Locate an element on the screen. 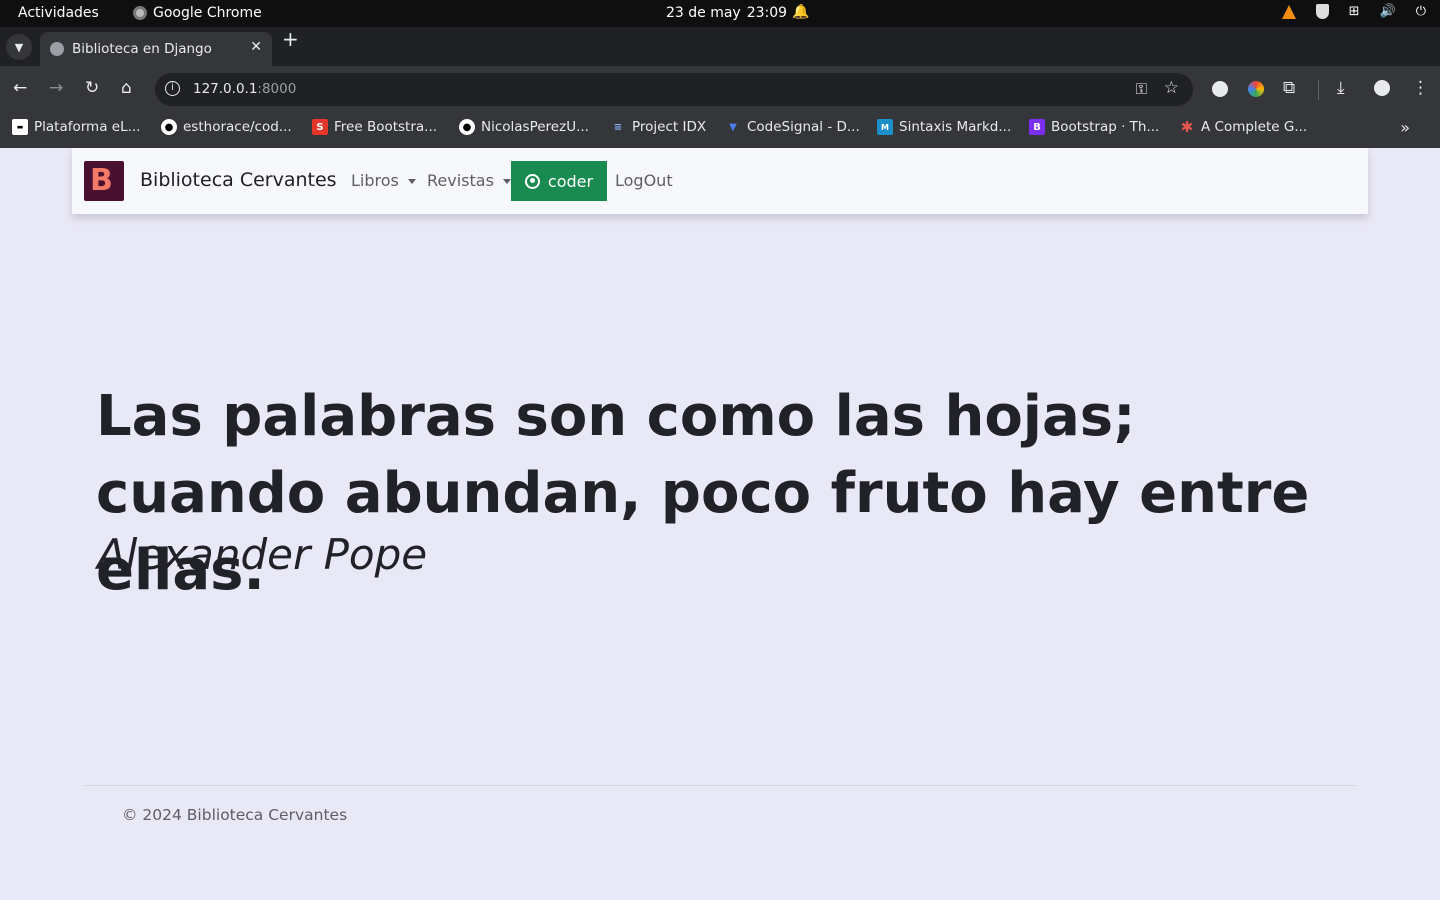  libros-label: Libros is located at coordinates (375, 180).